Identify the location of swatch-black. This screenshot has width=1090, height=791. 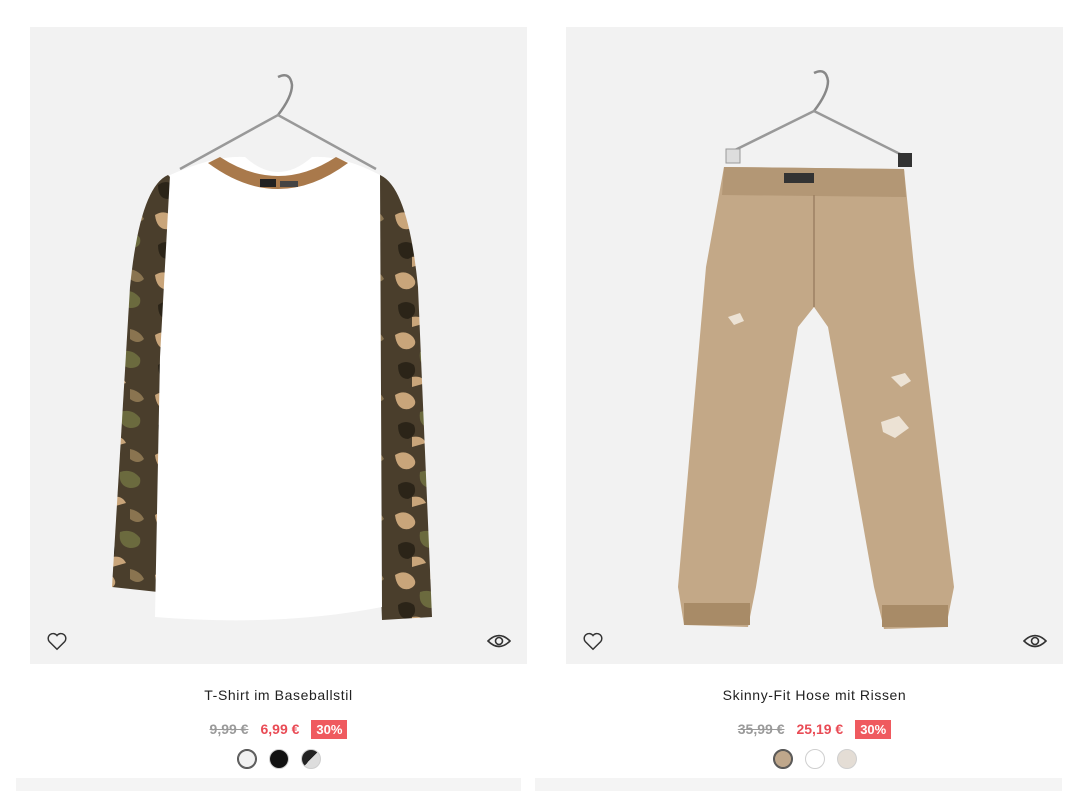
(278, 759).